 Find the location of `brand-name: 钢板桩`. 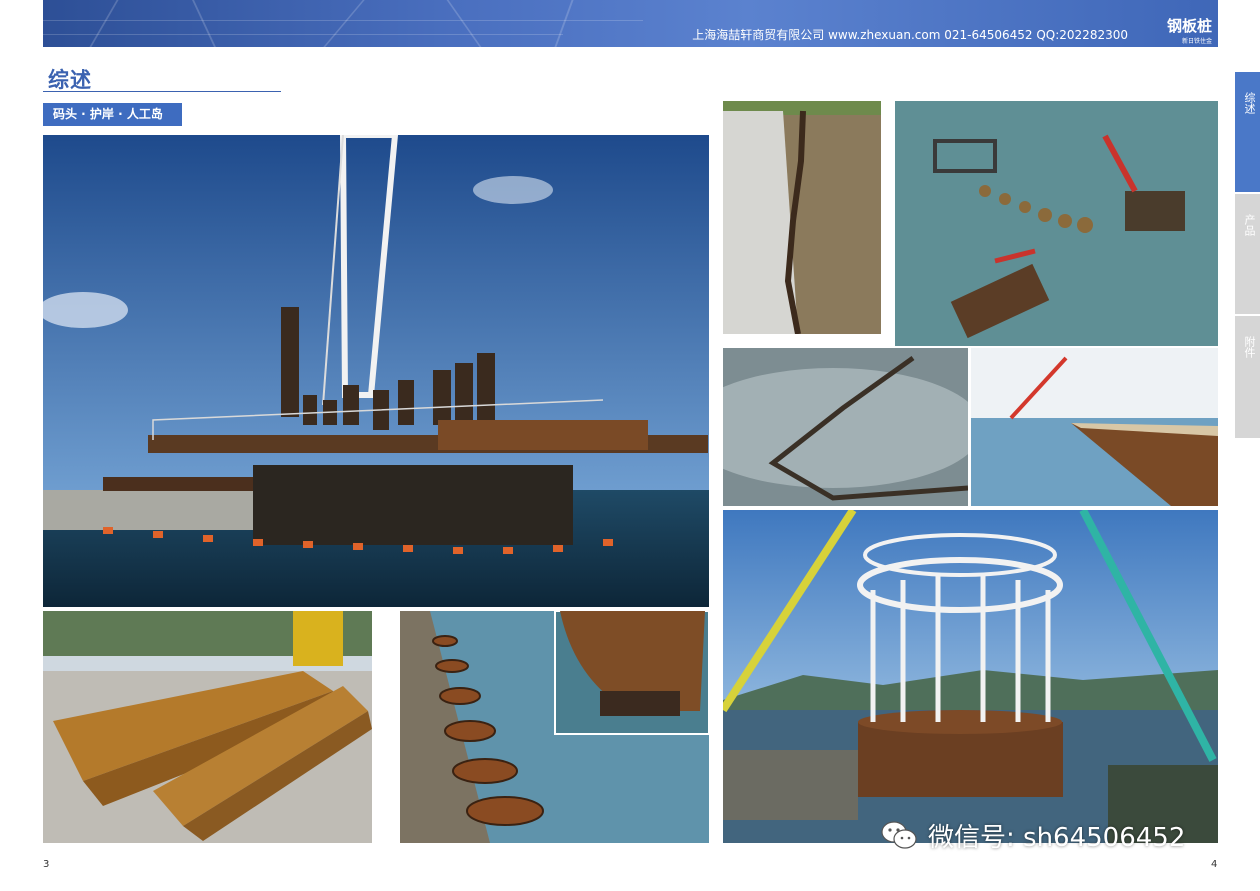

brand-name: 钢板桩 is located at coordinates (1189, 26).